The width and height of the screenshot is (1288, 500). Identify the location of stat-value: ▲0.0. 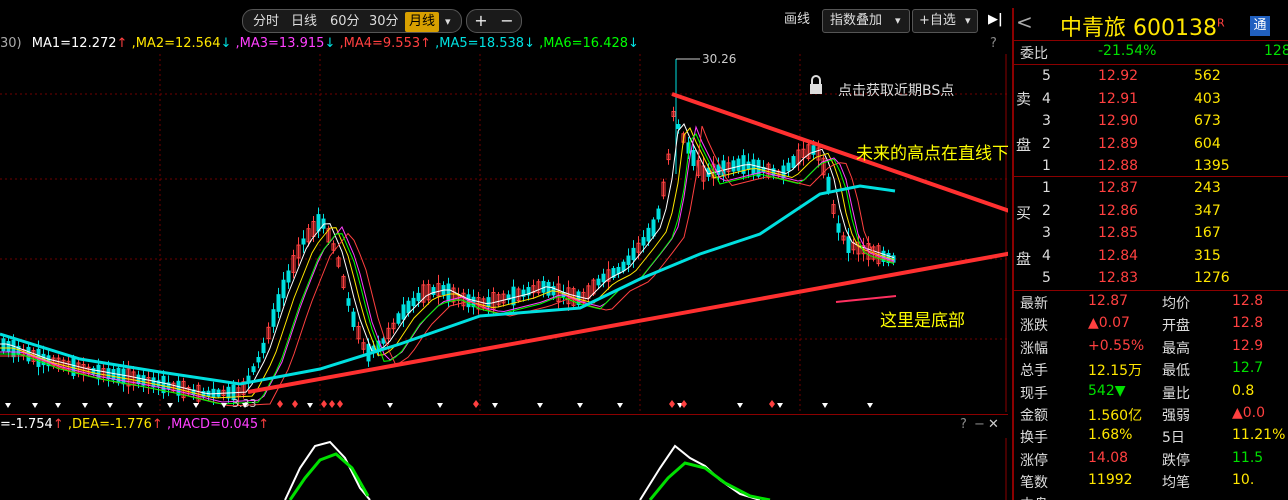
(1249, 413).